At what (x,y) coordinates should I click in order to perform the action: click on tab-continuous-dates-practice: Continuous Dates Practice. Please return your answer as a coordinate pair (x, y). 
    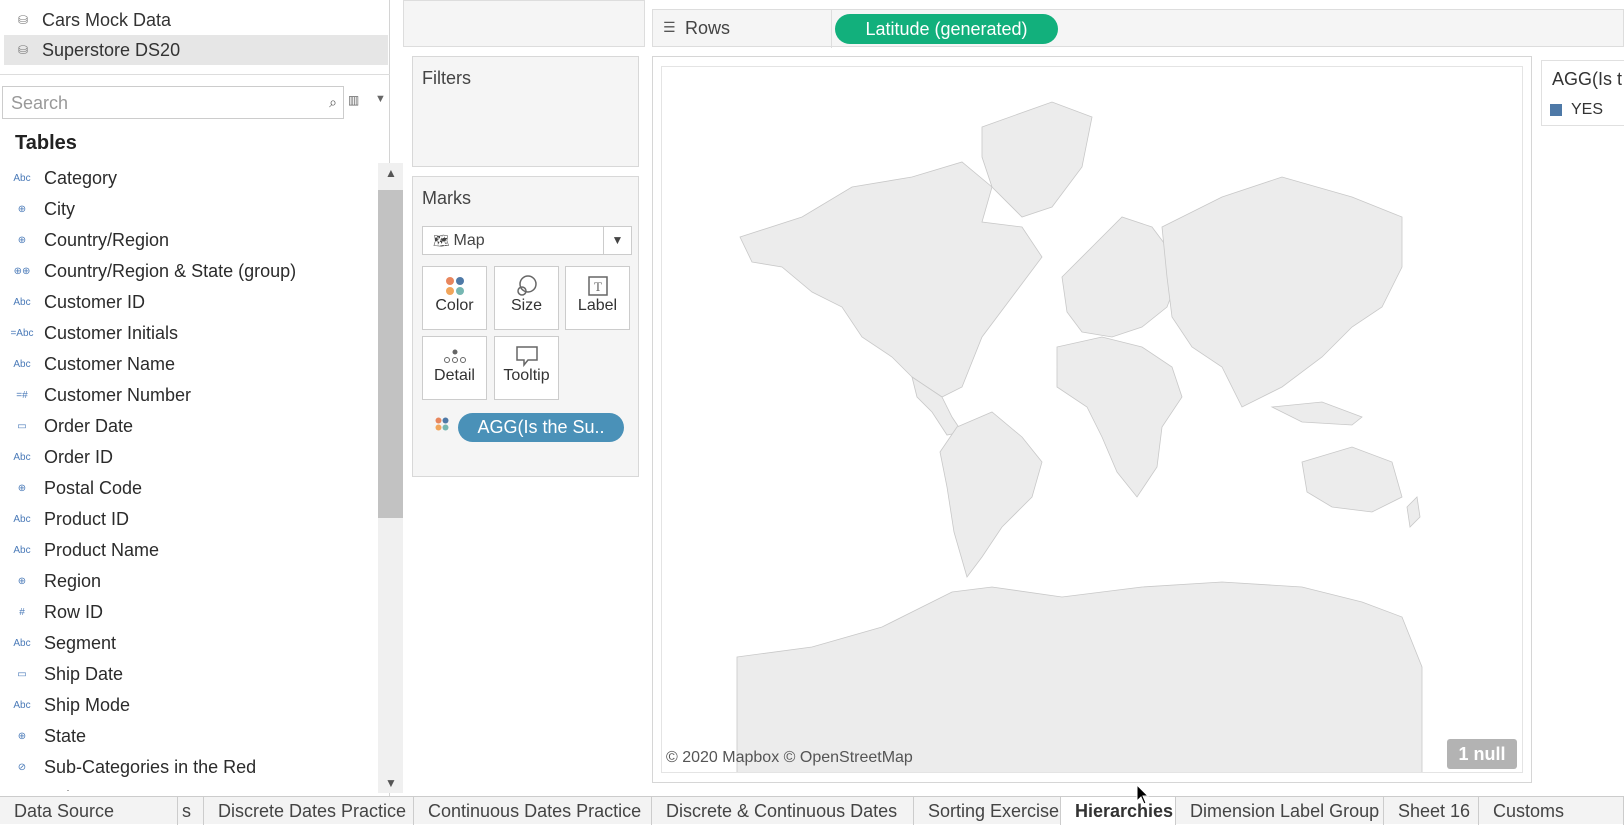
    Looking at the image, I should click on (533, 811).